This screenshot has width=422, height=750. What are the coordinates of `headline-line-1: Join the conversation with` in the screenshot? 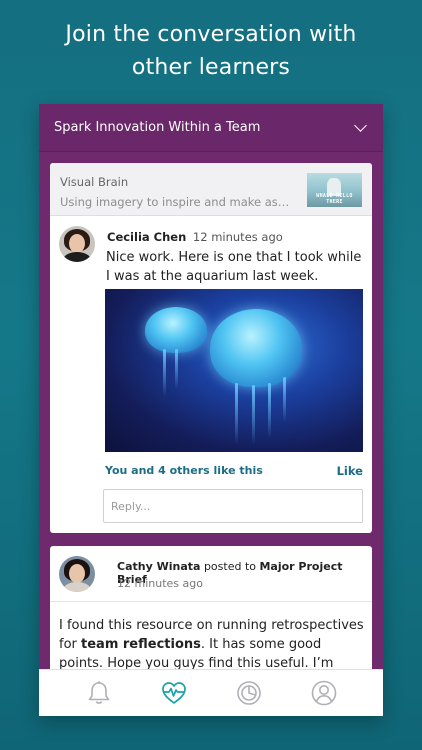 It's located at (211, 34).